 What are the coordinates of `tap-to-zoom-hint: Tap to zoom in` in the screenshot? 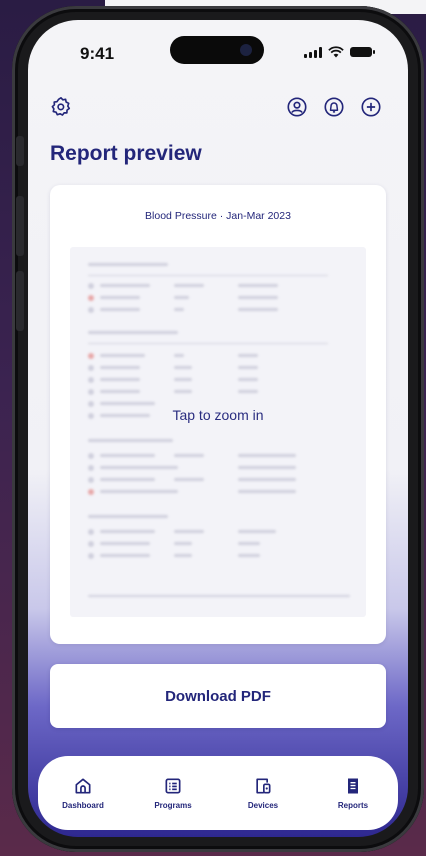 It's located at (218, 415).